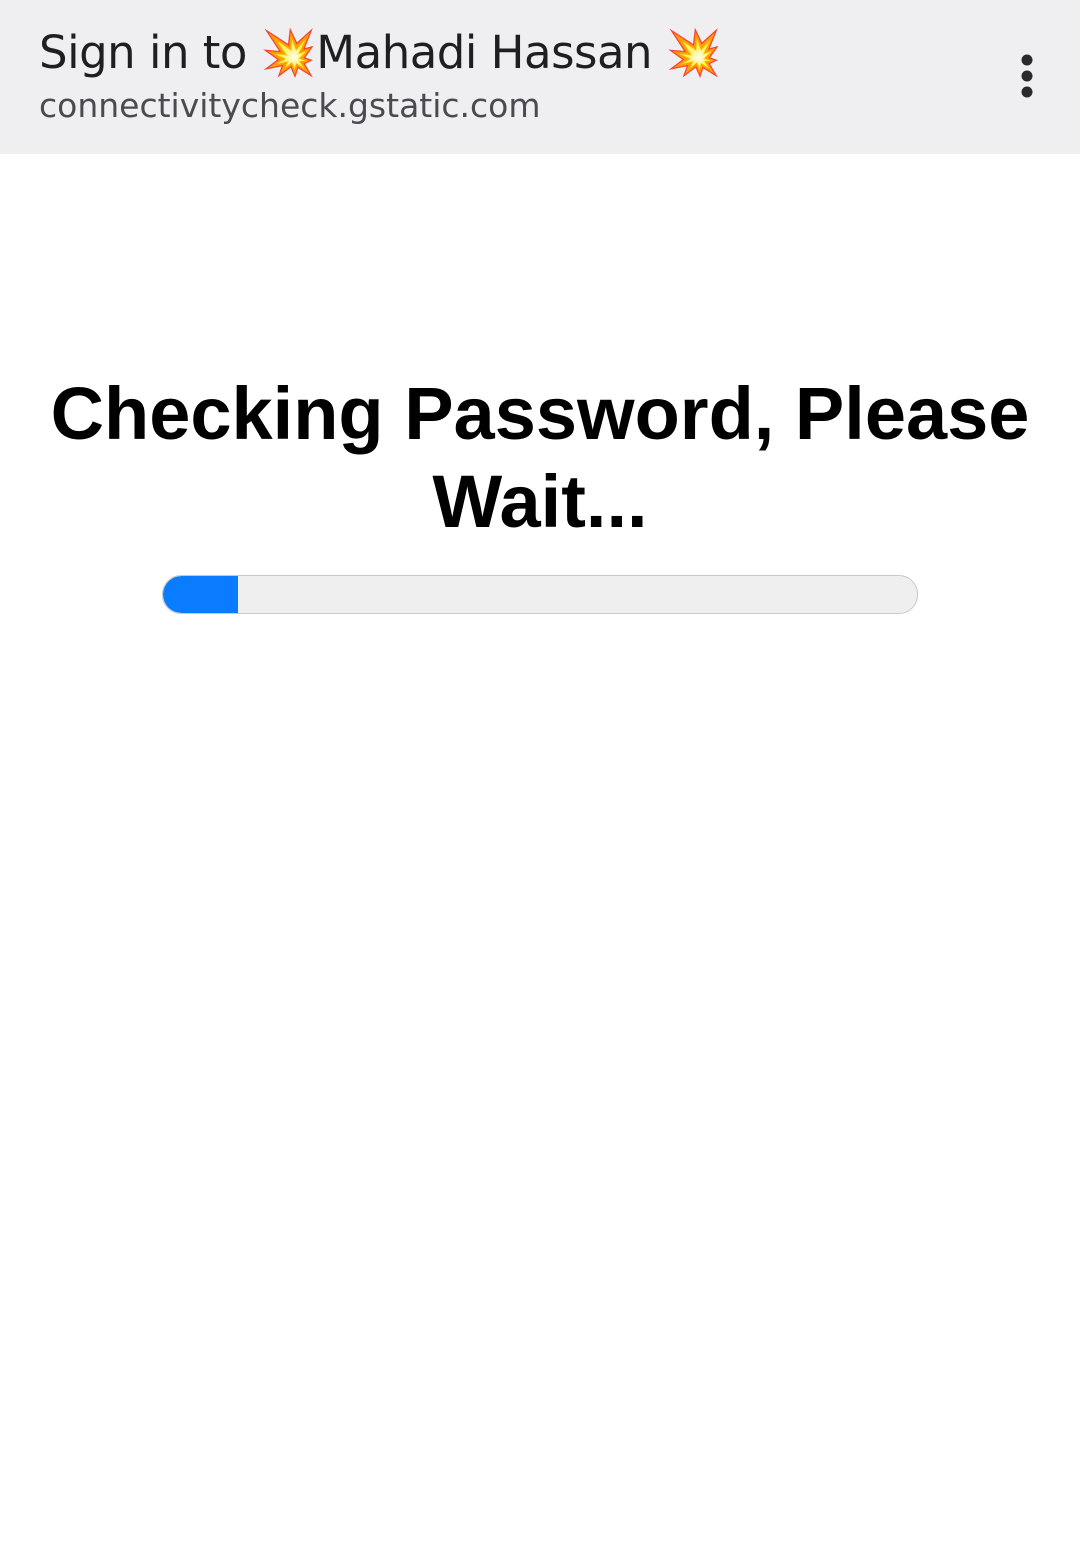 The height and width of the screenshot is (1546, 1080). I want to click on overflow-menu-button, so click(1027, 77).